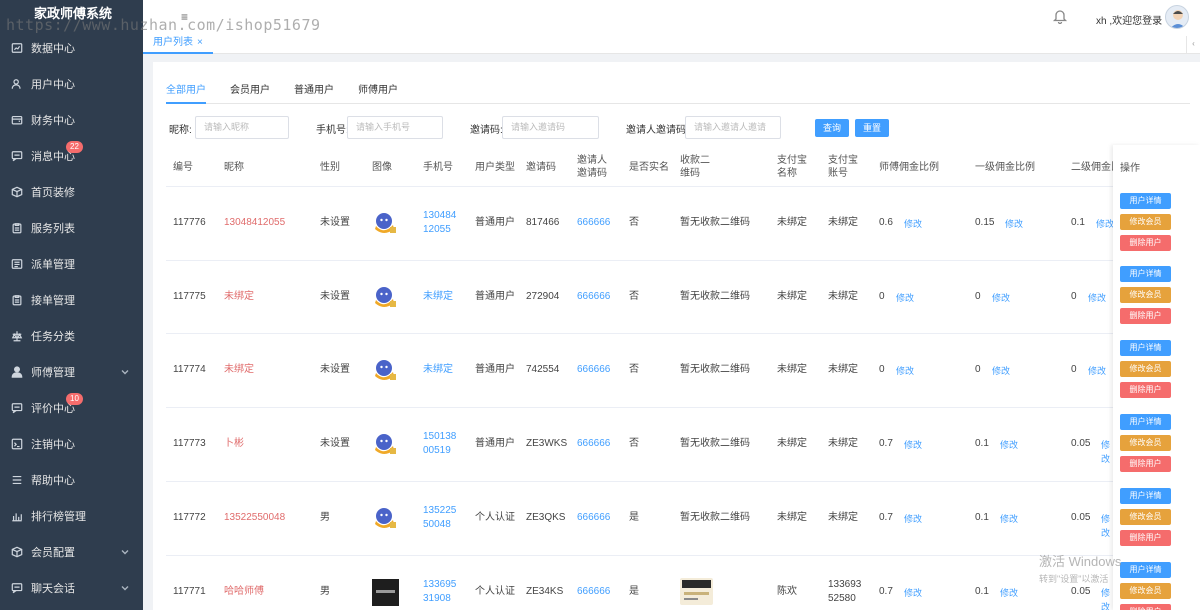  I want to click on sidebar-item: 任务分类, so click(71, 336).